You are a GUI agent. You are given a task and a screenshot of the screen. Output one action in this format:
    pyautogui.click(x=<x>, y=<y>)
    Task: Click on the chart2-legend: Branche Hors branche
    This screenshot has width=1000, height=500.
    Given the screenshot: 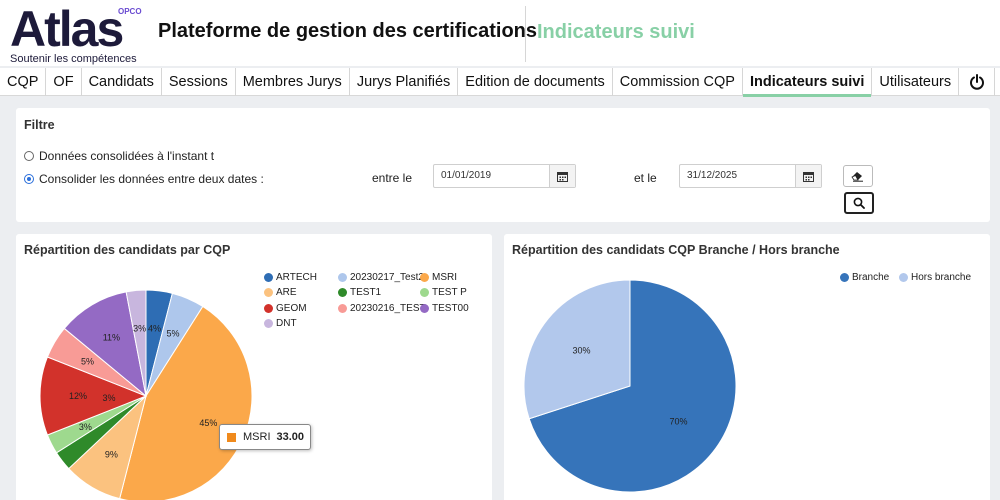 What is the action you would take?
    pyautogui.click(x=915, y=280)
    